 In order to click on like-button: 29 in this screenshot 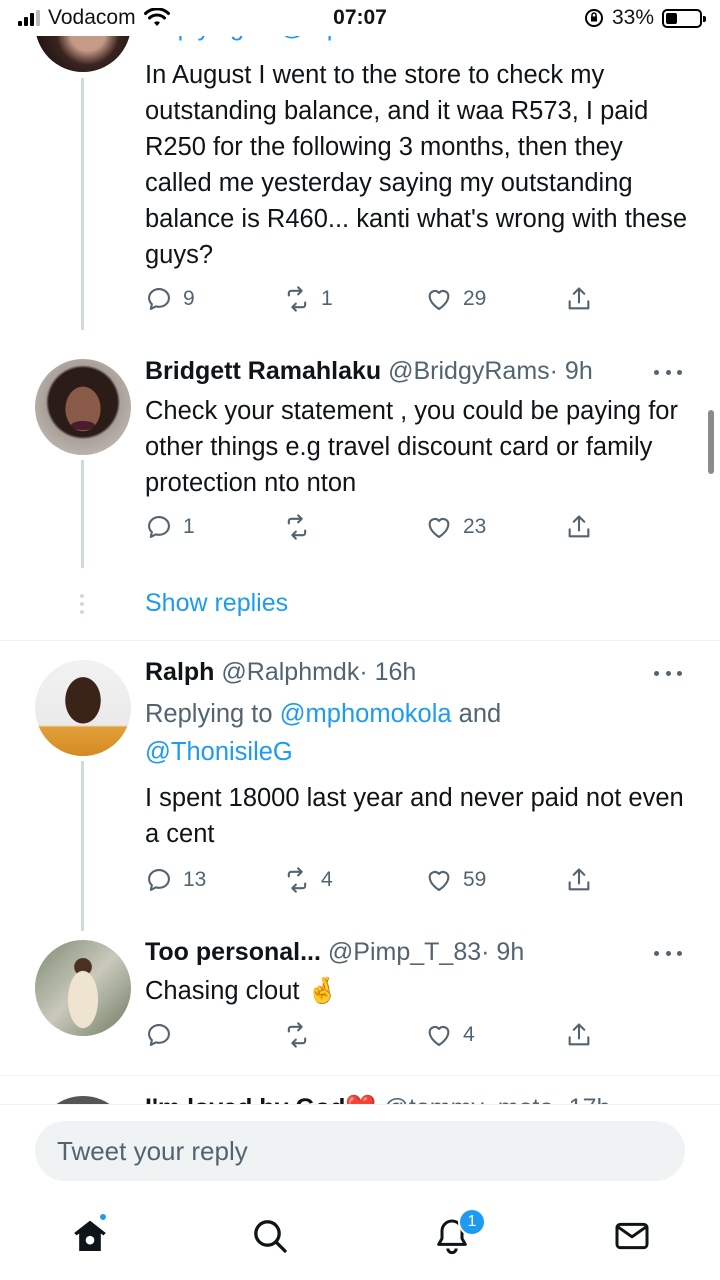, I will do `click(455, 299)`.